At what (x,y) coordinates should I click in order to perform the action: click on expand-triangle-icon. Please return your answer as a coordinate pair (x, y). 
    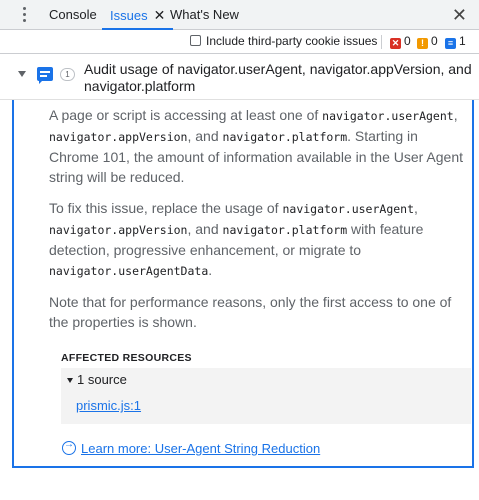
    Looking at the image, I should click on (22, 74).